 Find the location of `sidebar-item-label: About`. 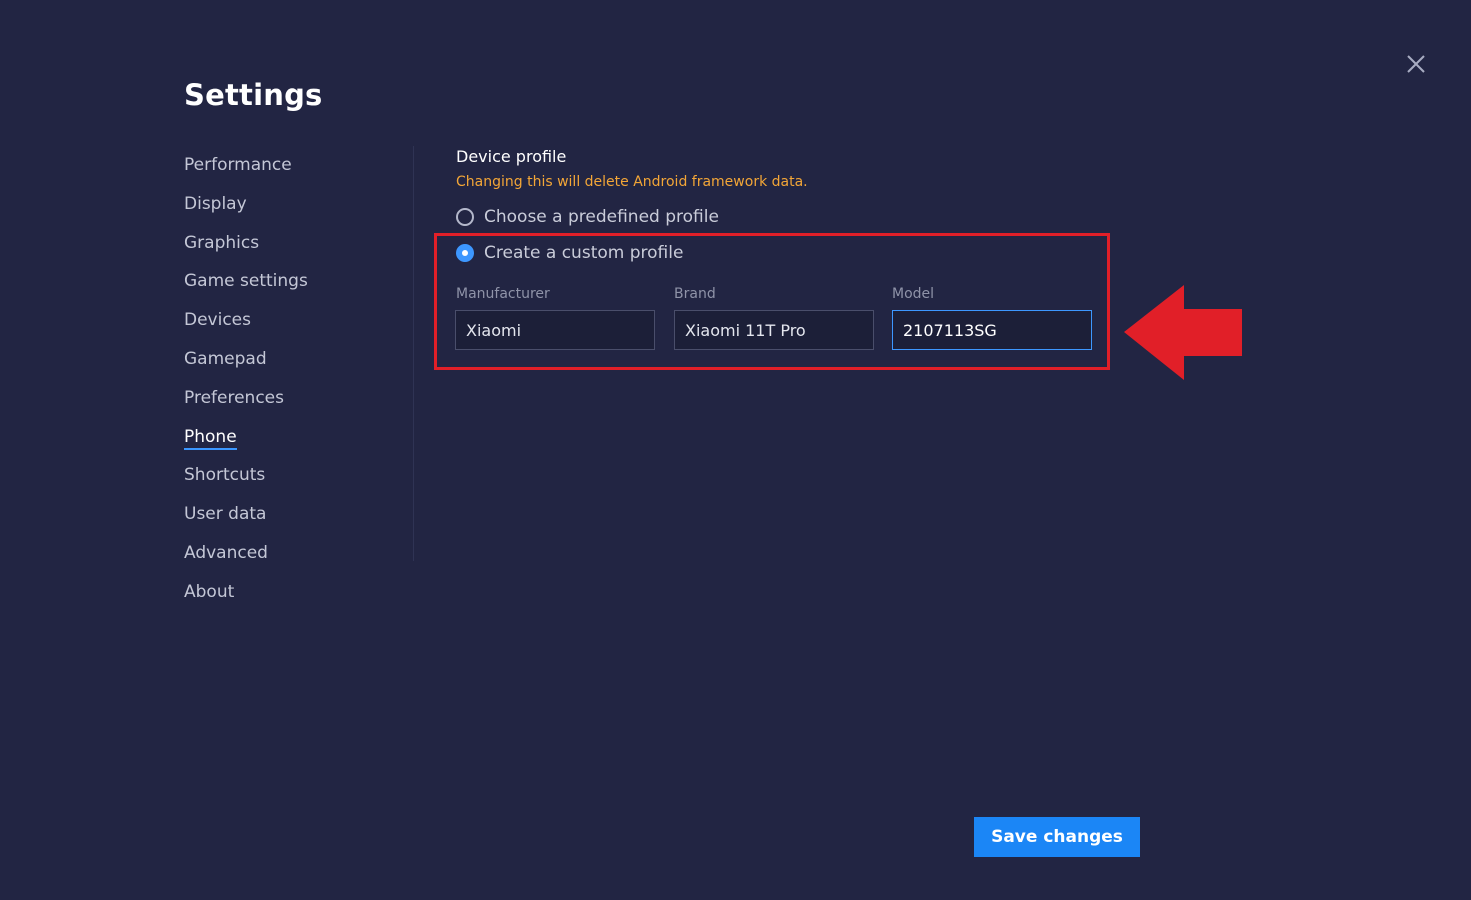

sidebar-item-label: About is located at coordinates (209, 591).